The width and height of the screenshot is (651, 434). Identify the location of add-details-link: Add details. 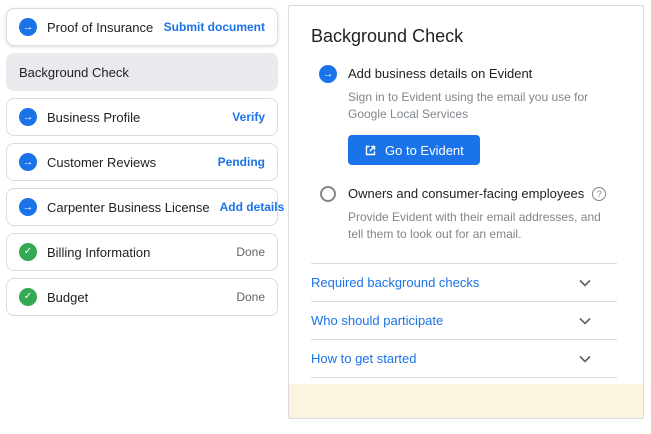
(252, 207).